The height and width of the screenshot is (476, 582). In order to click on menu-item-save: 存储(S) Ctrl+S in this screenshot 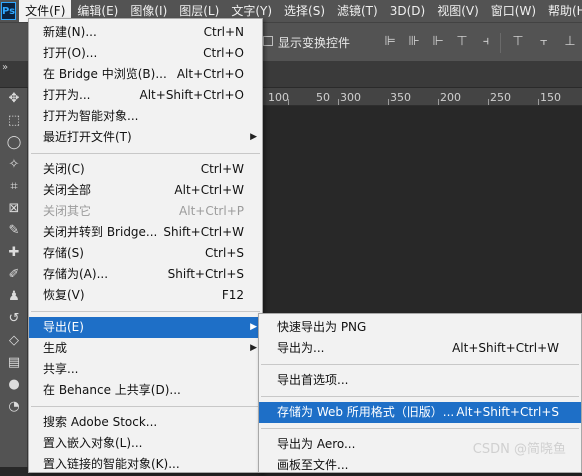, I will do `click(145, 253)`.